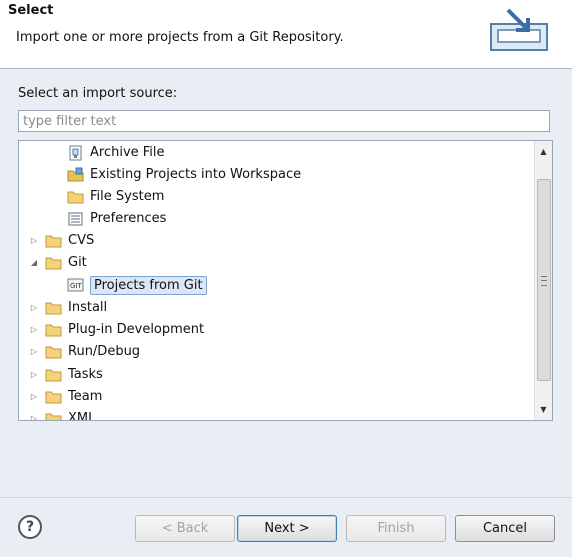  What do you see at coordinates (519, 29) in the screenshot?
I see `import-wizard-icon` at bounding box center [519, 29].